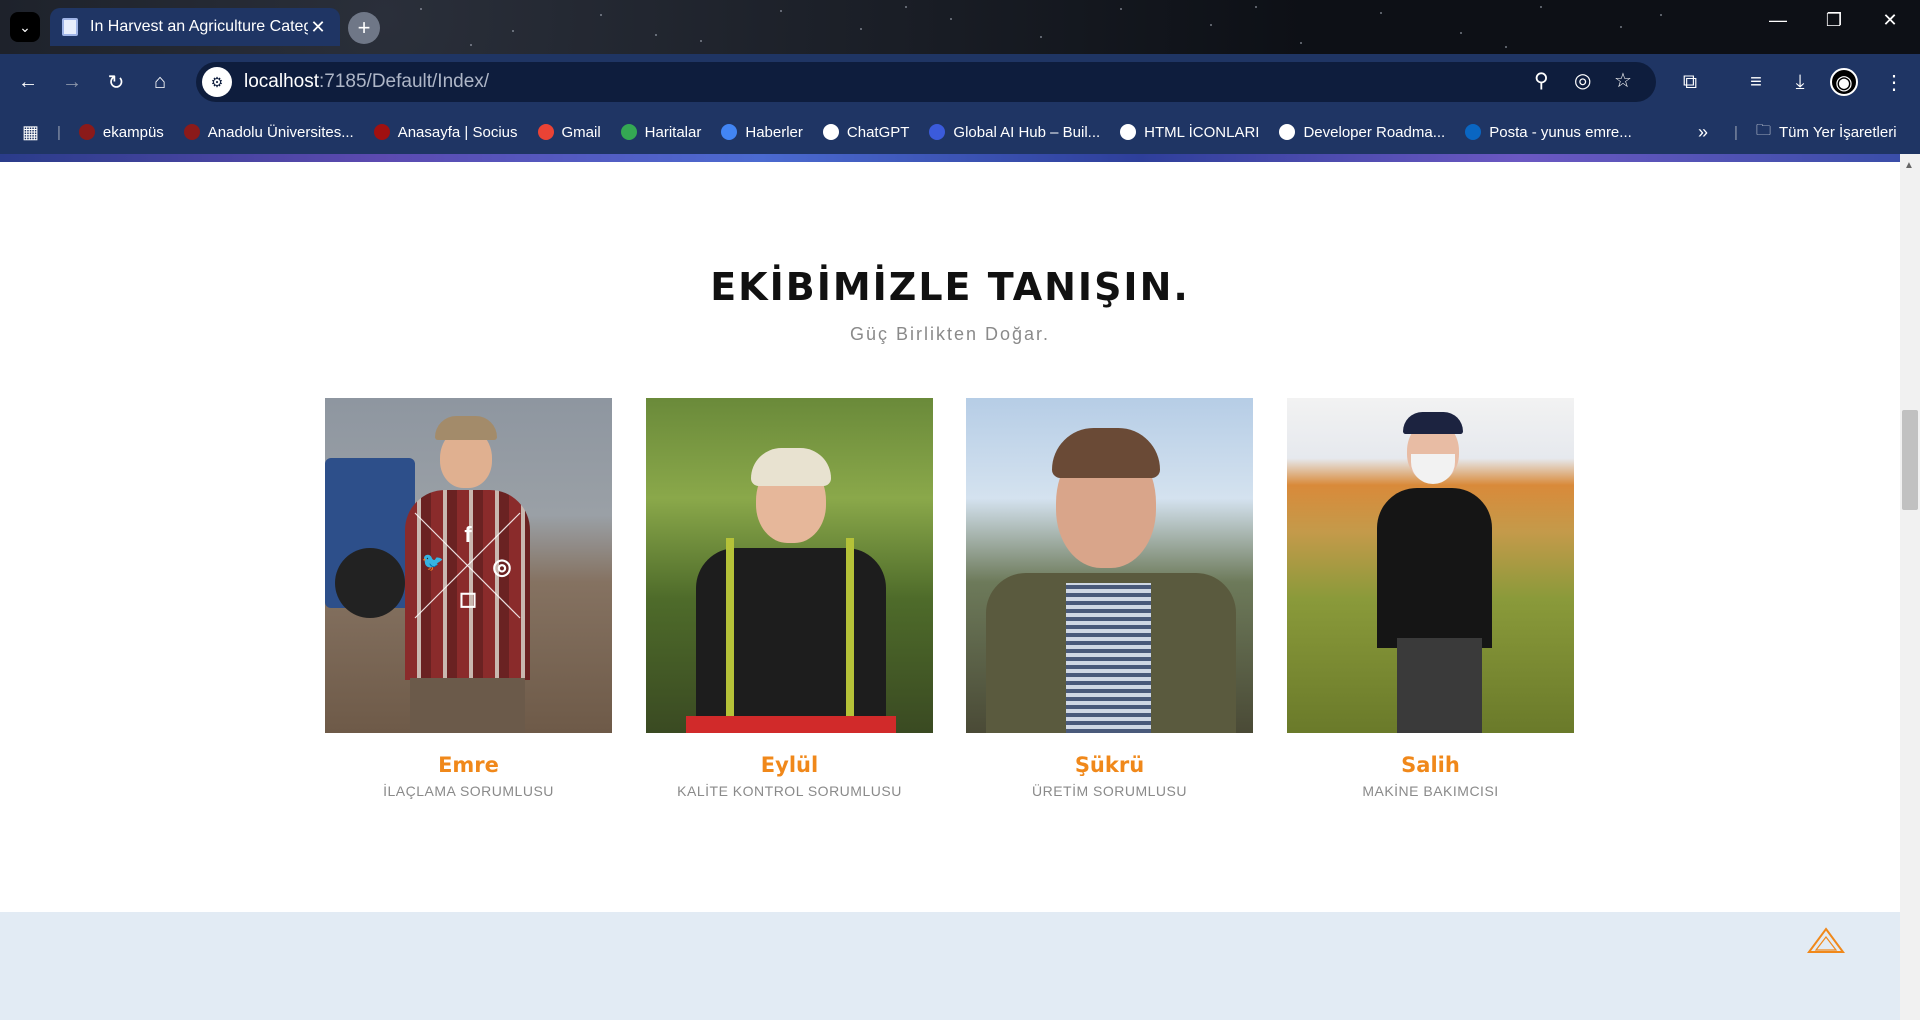 Image resolution: width=1920 pixels, height=1020 pixels. I want to click on team-card-emre: f 🐦 ◎ ◻ Emre İLAÇLAMA SORUMLUSU, so click(468, 598).